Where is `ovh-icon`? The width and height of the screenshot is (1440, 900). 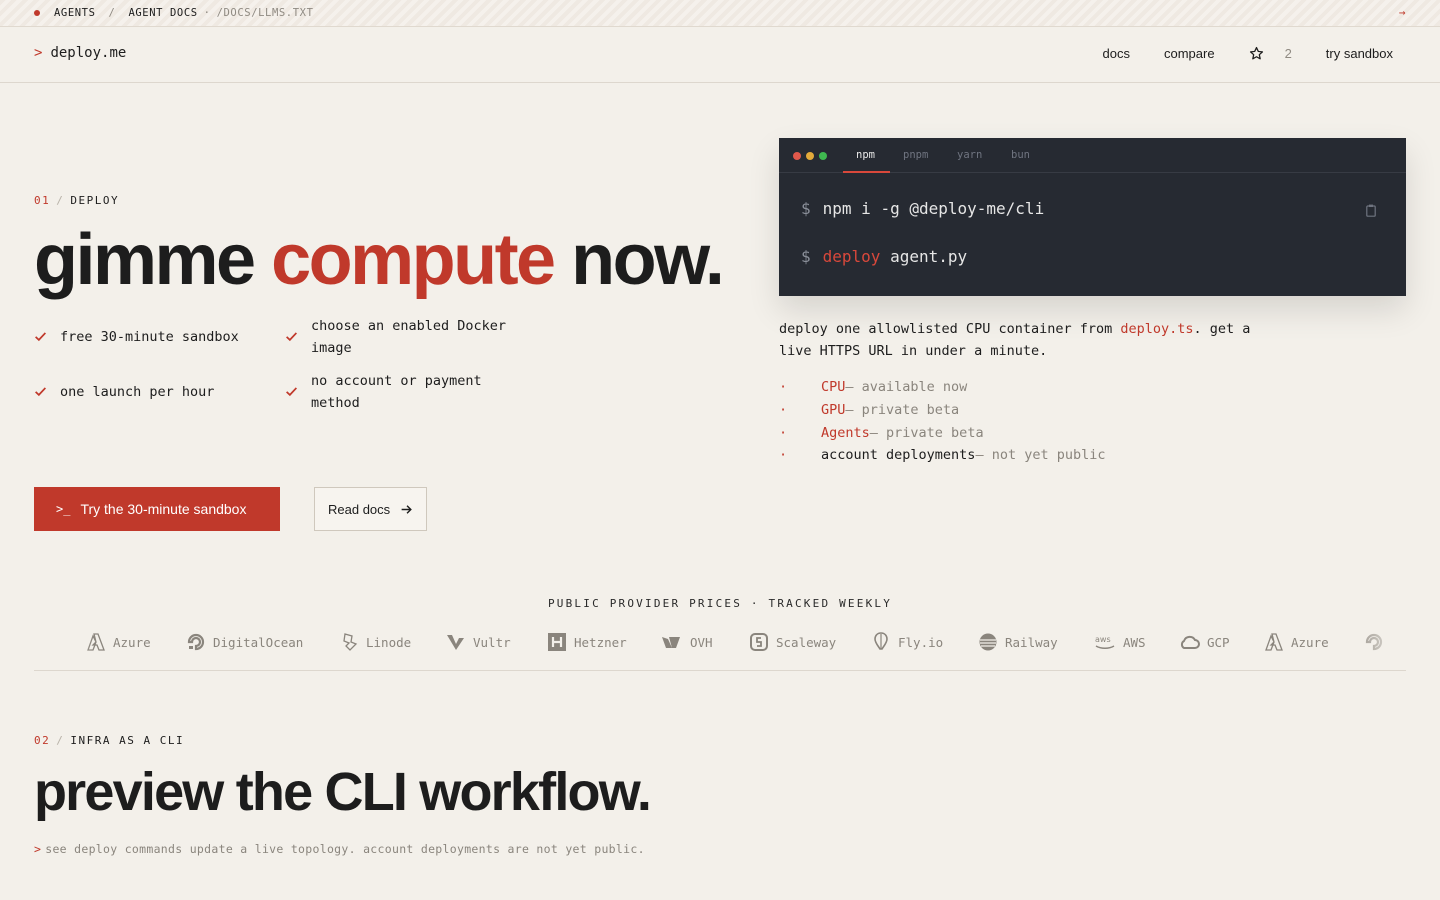
ovh-icon is located at coordinates (671, 642).